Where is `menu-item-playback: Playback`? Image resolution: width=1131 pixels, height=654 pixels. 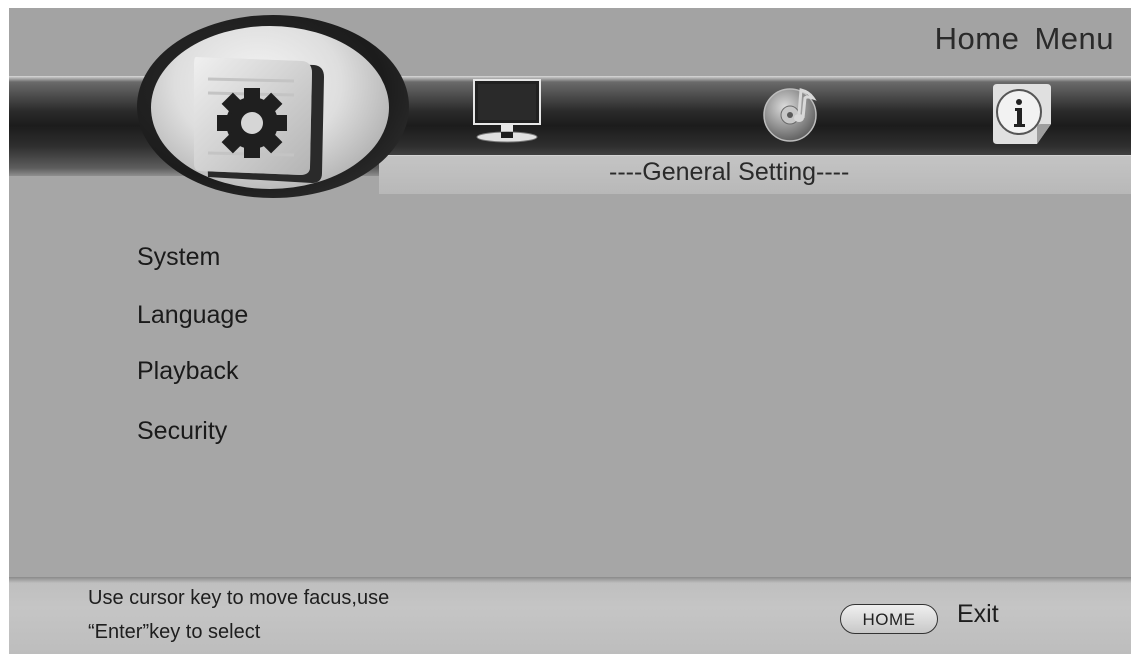
menu-item-playback: Playback is located at coordinates (192, 382).